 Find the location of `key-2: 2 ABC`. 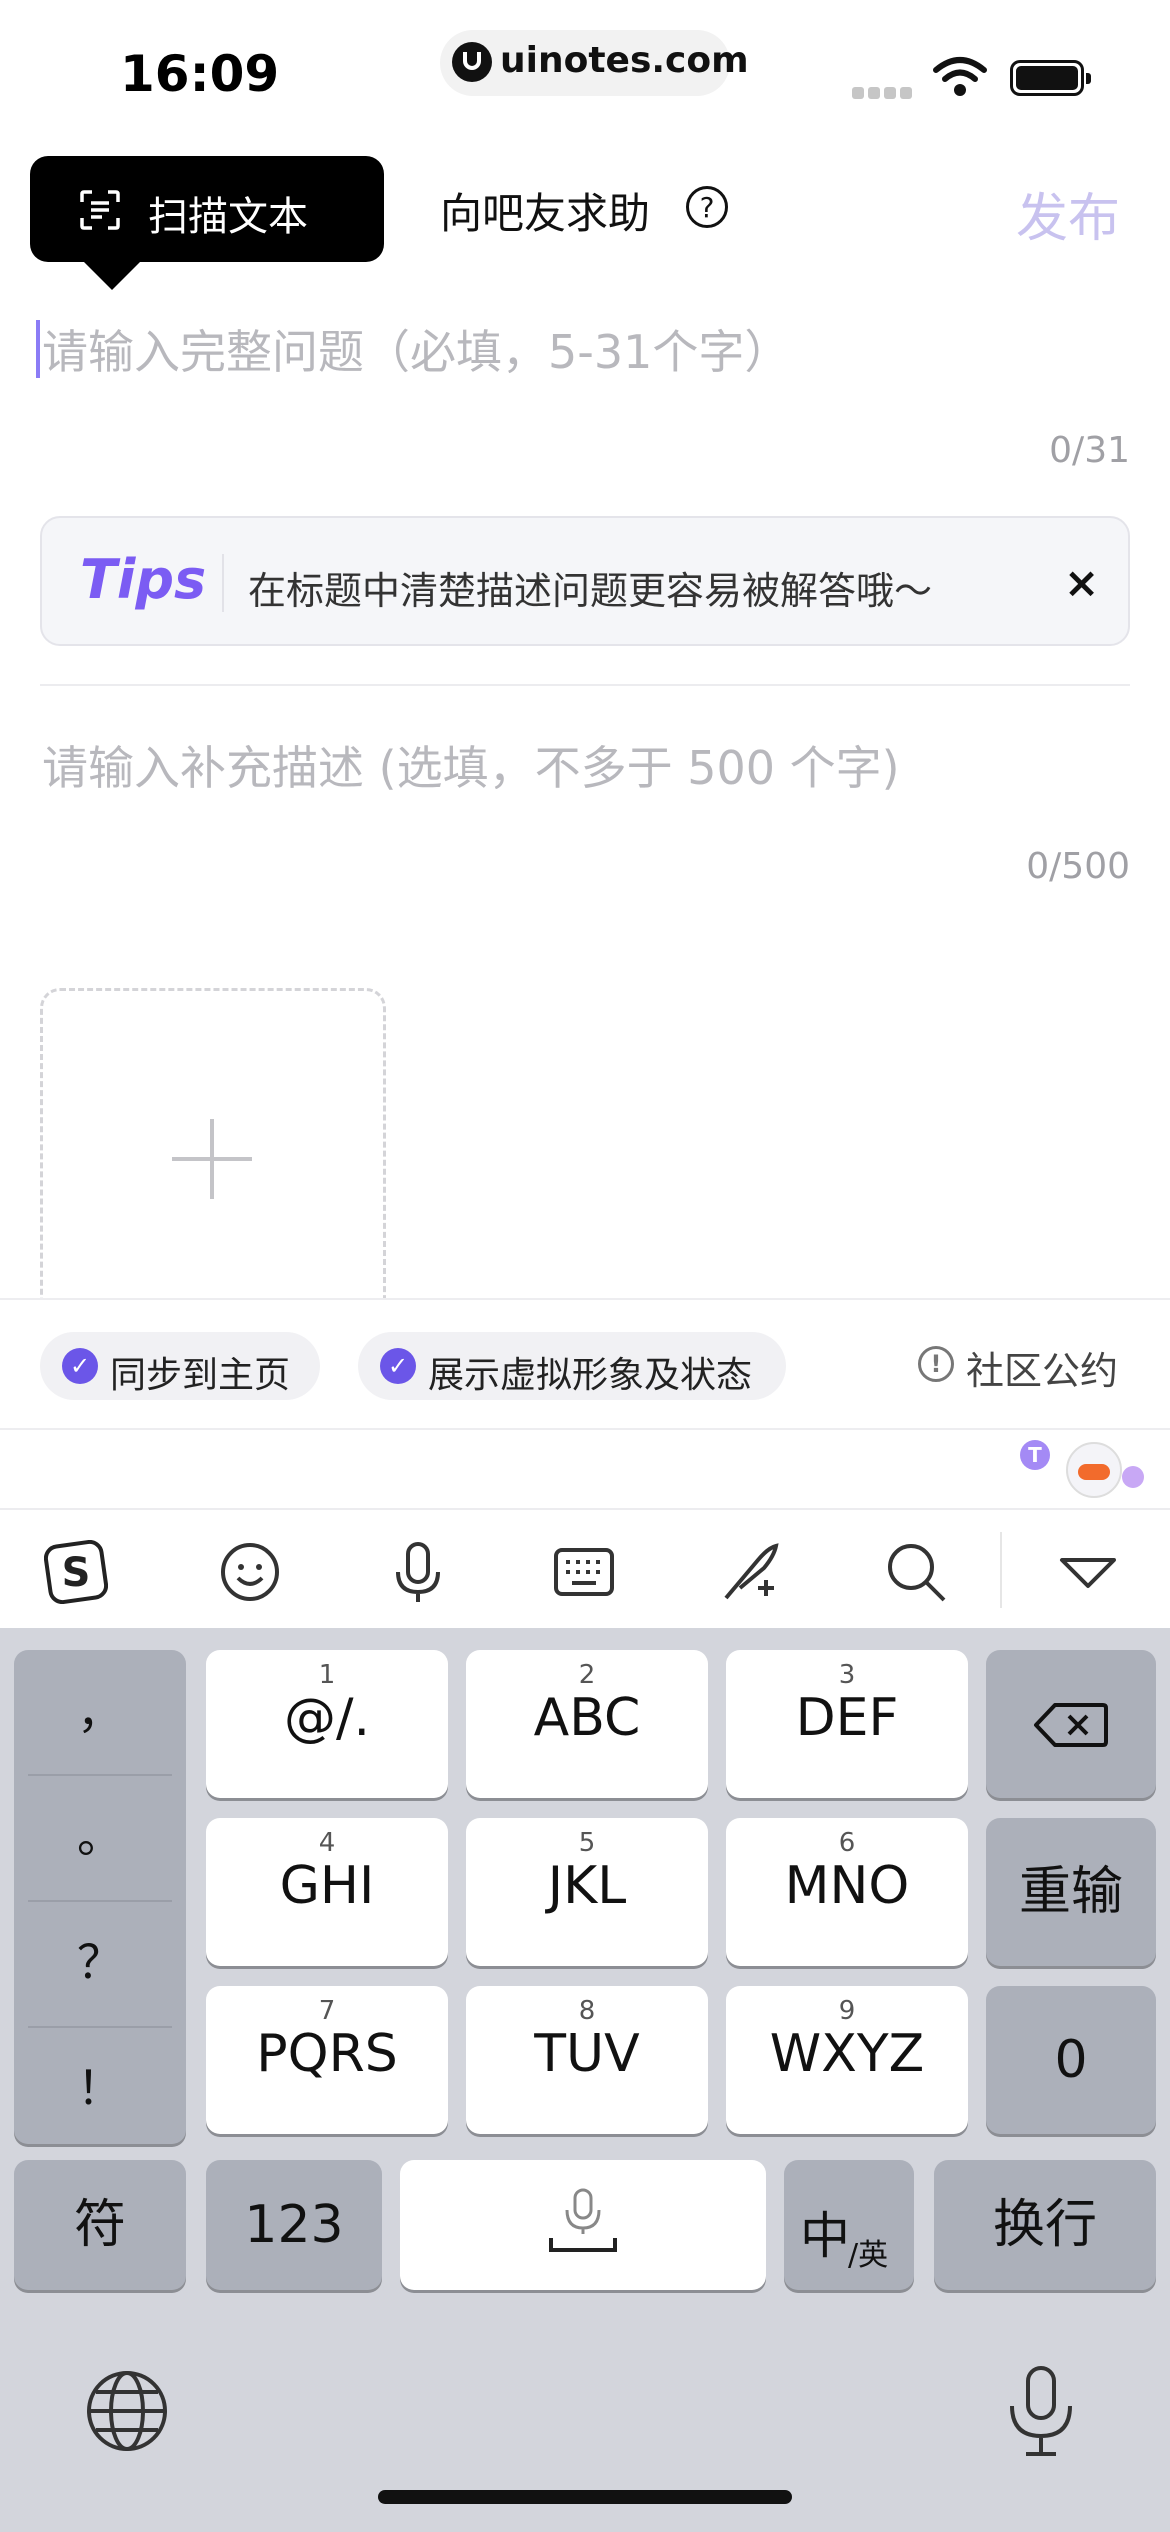

key-2: 2 ABC is located at coordinates (587, 1724).